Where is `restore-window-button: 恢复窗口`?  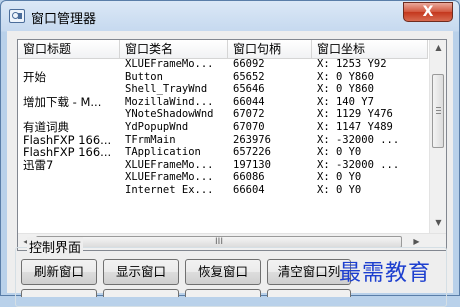 restore-window-button: 恢复窗口 is located at coordinates (223, 272).